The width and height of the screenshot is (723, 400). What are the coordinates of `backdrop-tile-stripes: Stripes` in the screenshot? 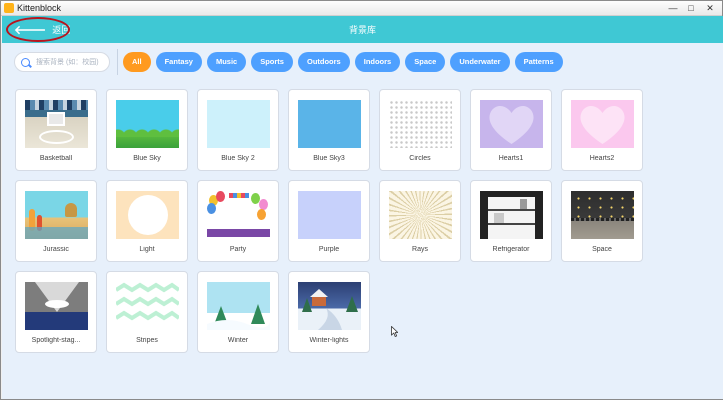 It's located at (147, 312).